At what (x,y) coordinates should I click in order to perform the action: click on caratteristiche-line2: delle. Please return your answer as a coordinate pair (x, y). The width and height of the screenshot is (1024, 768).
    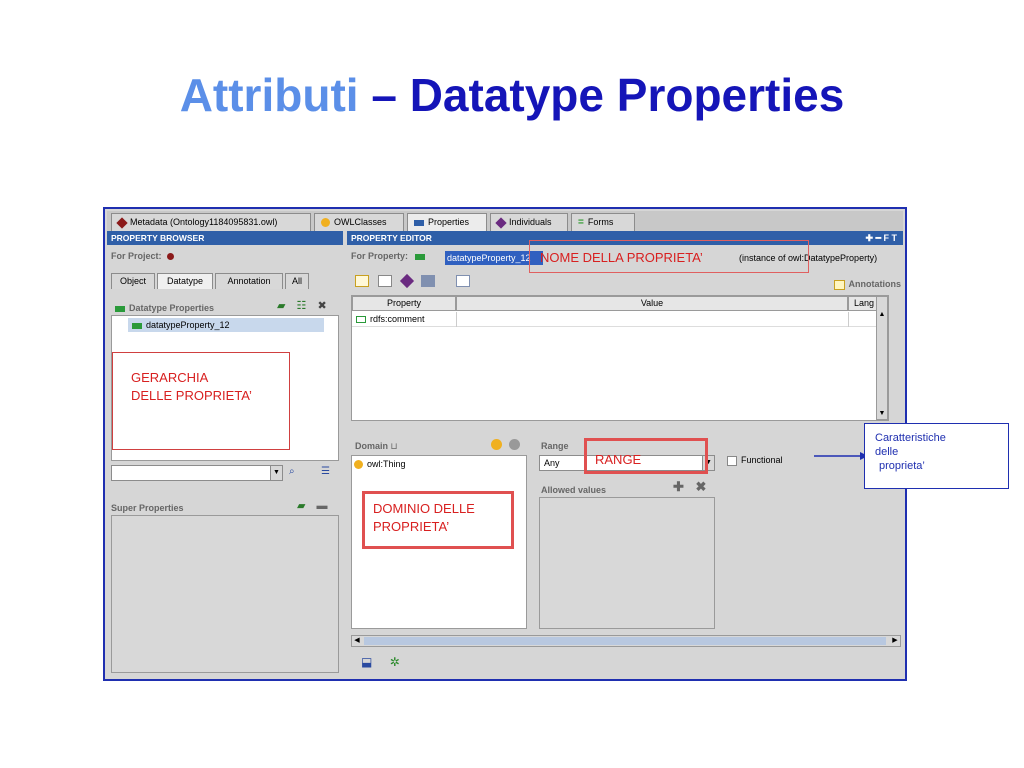
    Looking at the image, I should click on (887, 452).